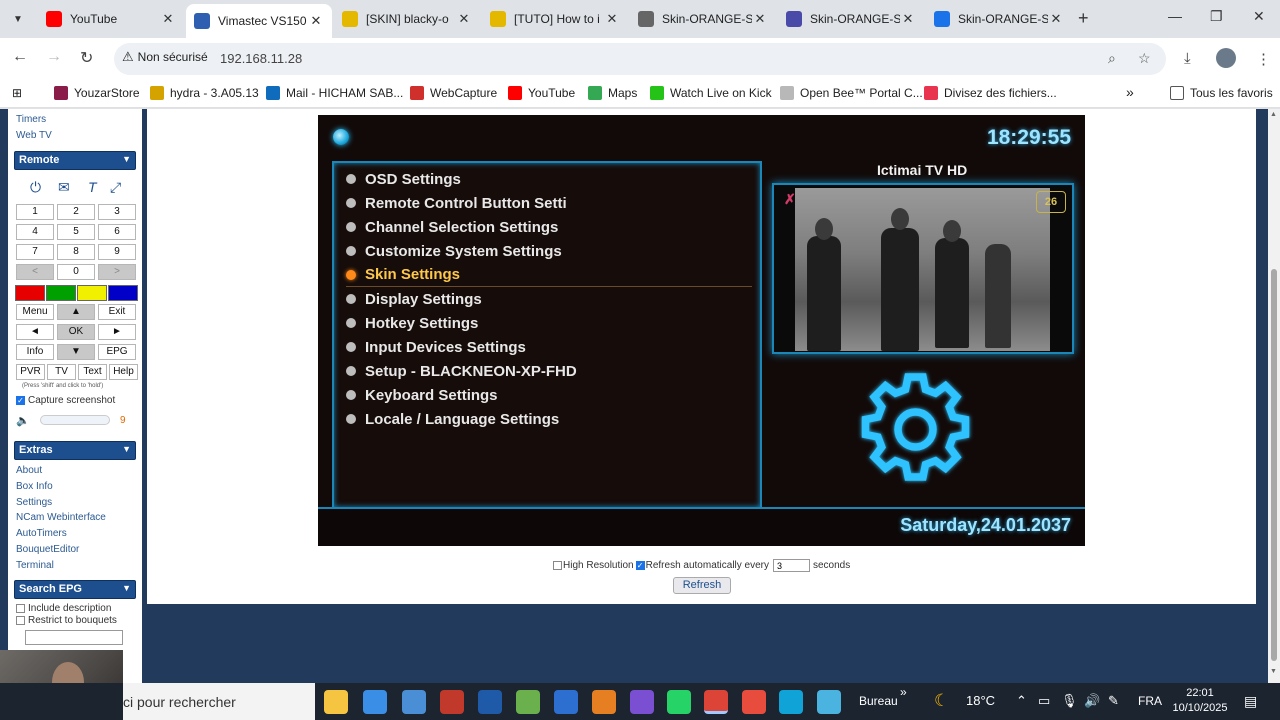  What do you see at coordinates (541, 93) in the screenshot?
I see `bookmark-item: YouTube` at bounding box center [541, 93].